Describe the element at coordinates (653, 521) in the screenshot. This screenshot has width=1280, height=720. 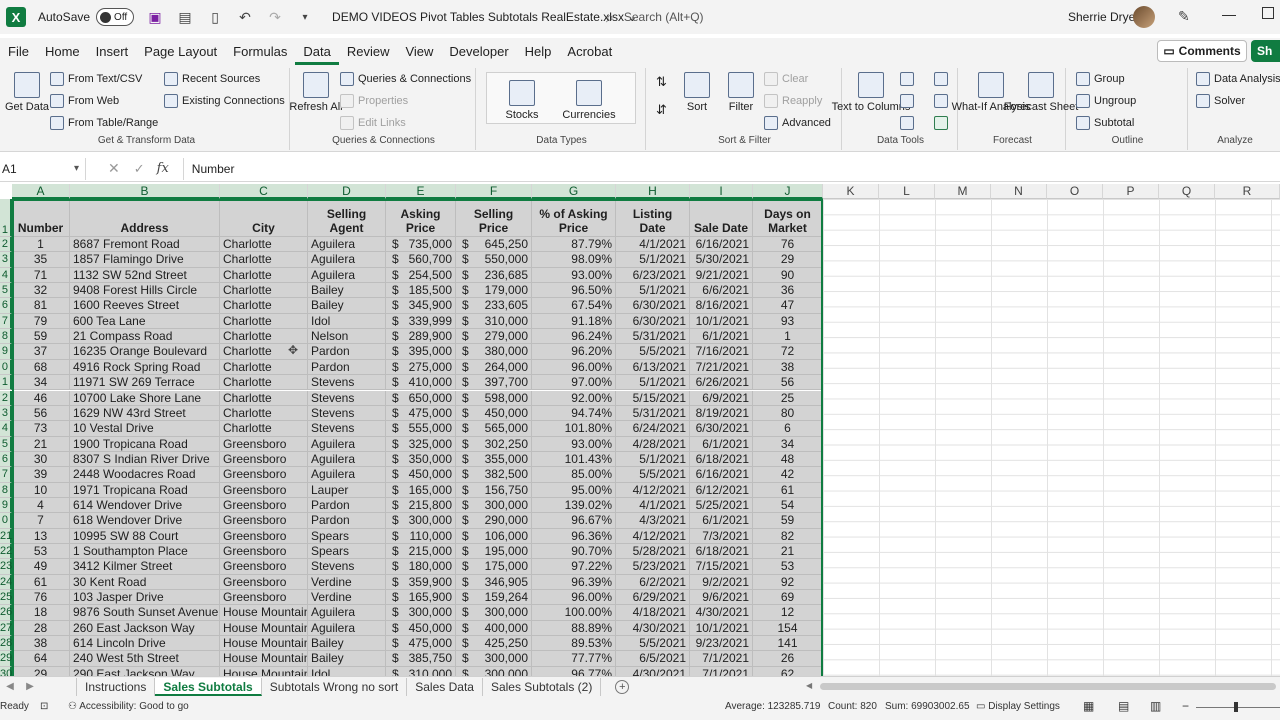
I see `table-cell: 4/3/2021` at that location.